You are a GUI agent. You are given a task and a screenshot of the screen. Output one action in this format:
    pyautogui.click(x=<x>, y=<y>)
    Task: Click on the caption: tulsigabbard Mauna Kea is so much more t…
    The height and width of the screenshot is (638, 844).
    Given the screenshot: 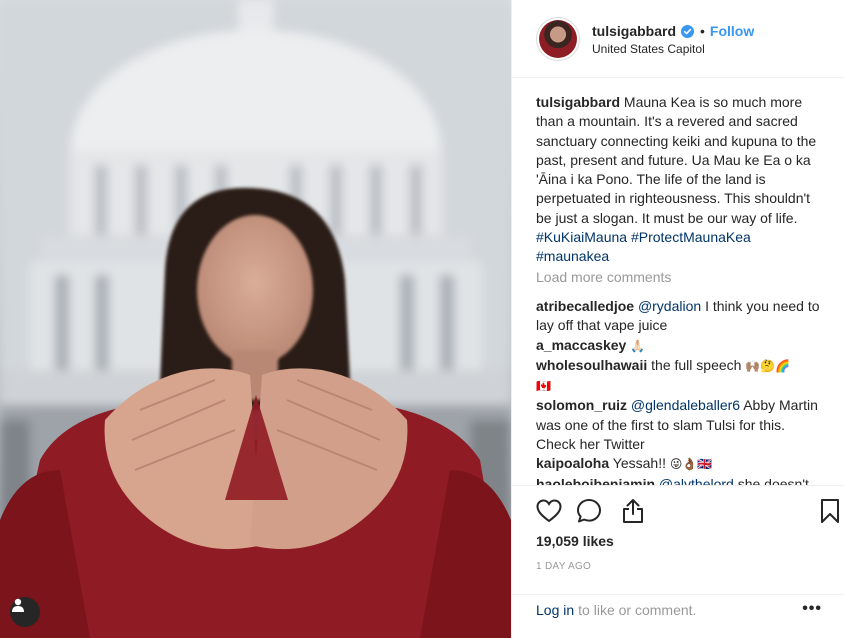 What is the action you would take?
    pyautogui.click(x=681, y=180)
    